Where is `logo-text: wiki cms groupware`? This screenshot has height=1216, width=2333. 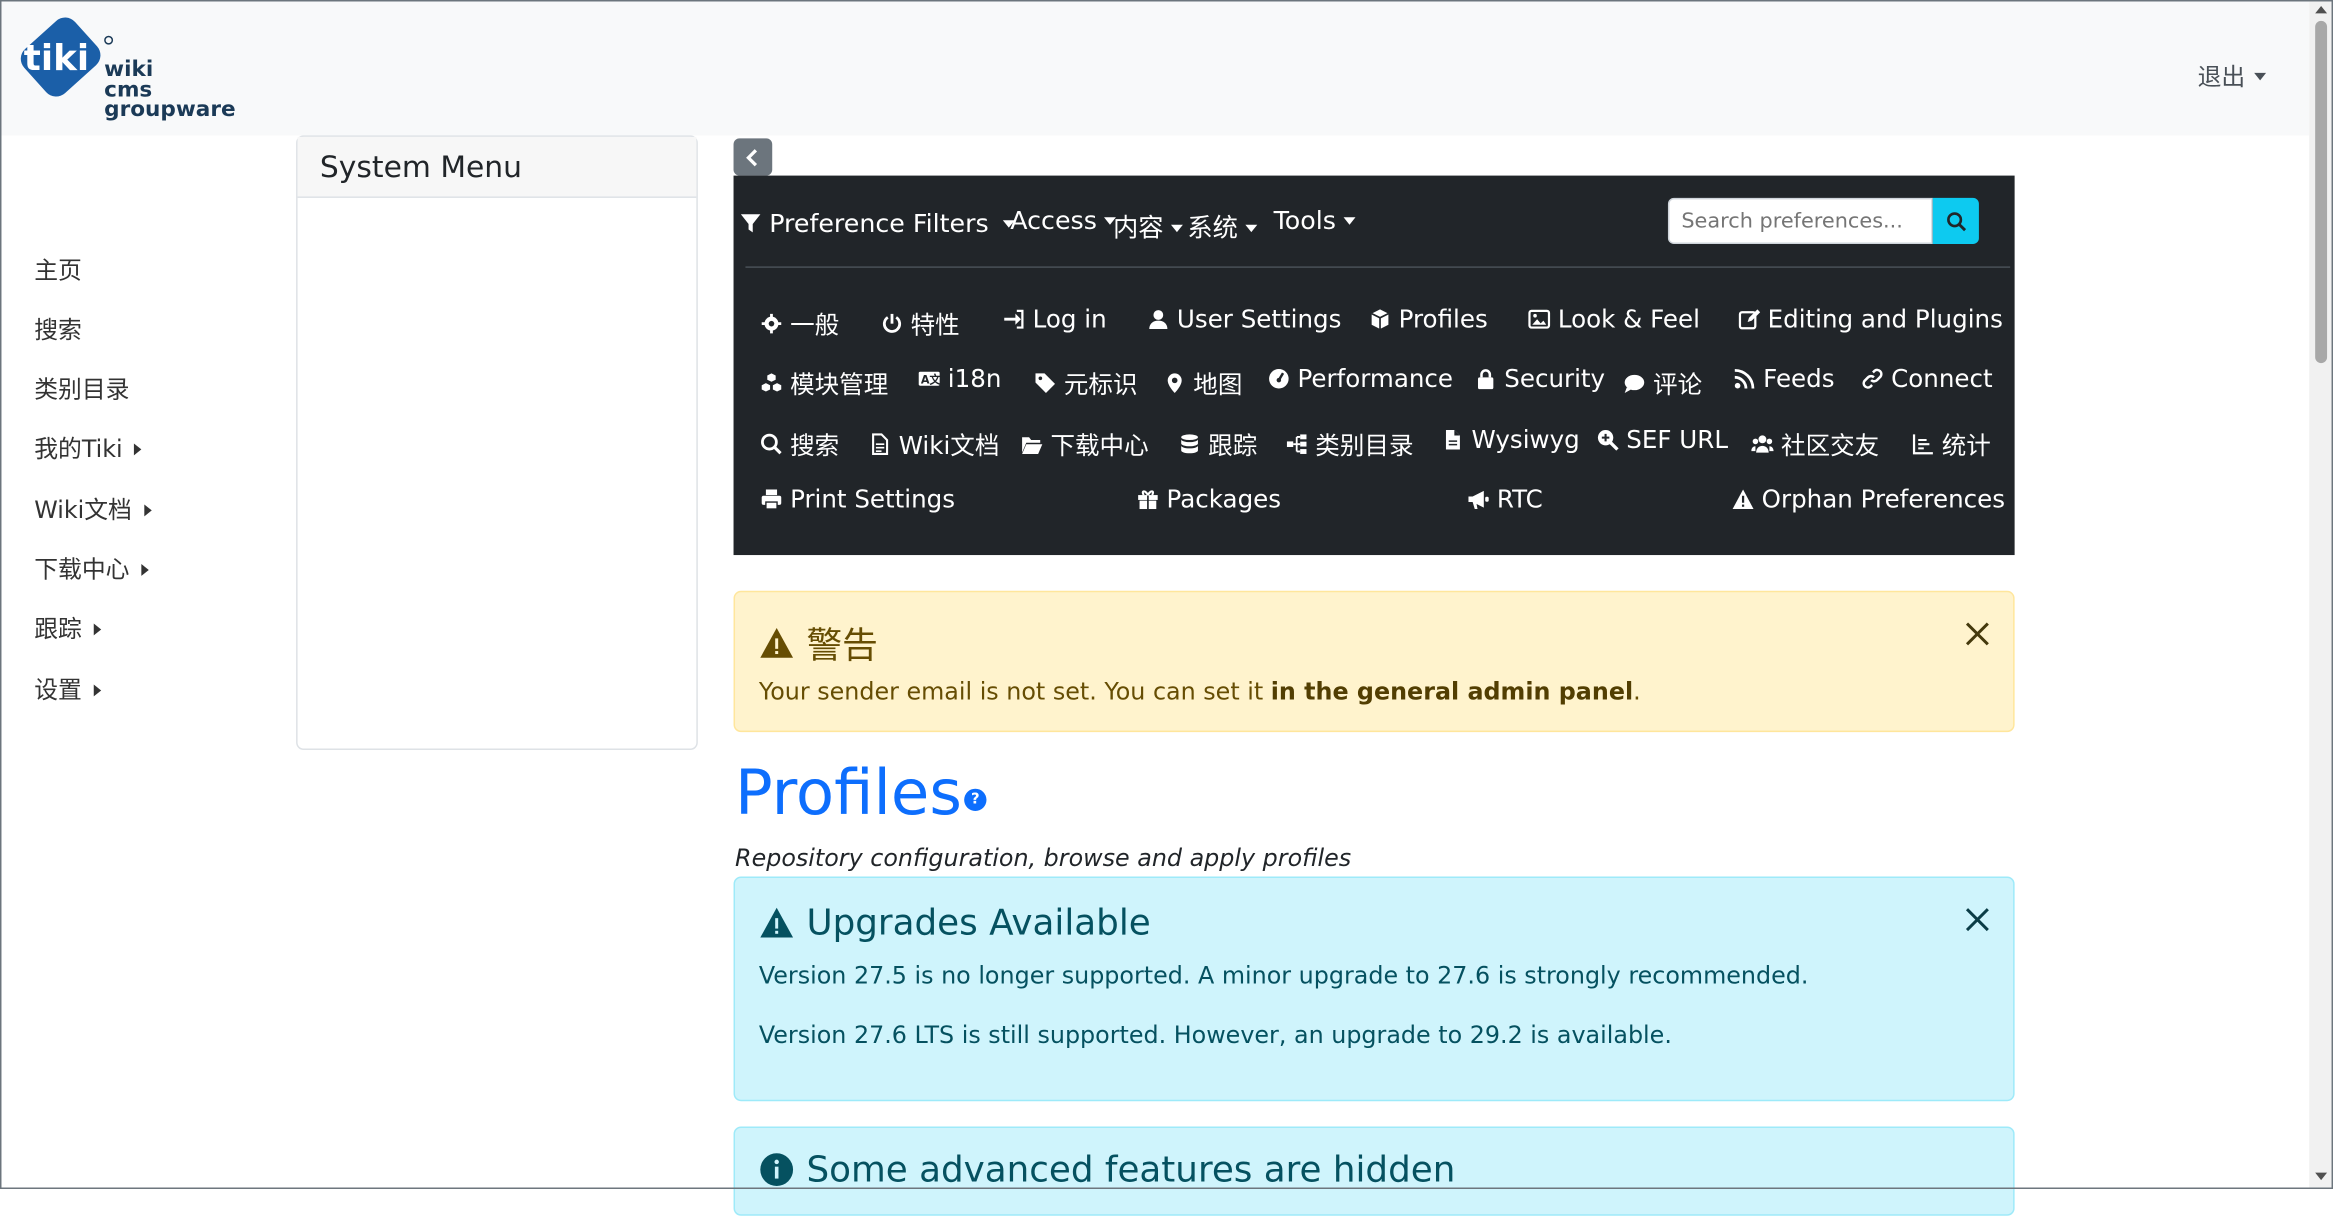 logo-text: wiki cms groupware is located at coordinates (169, 90).